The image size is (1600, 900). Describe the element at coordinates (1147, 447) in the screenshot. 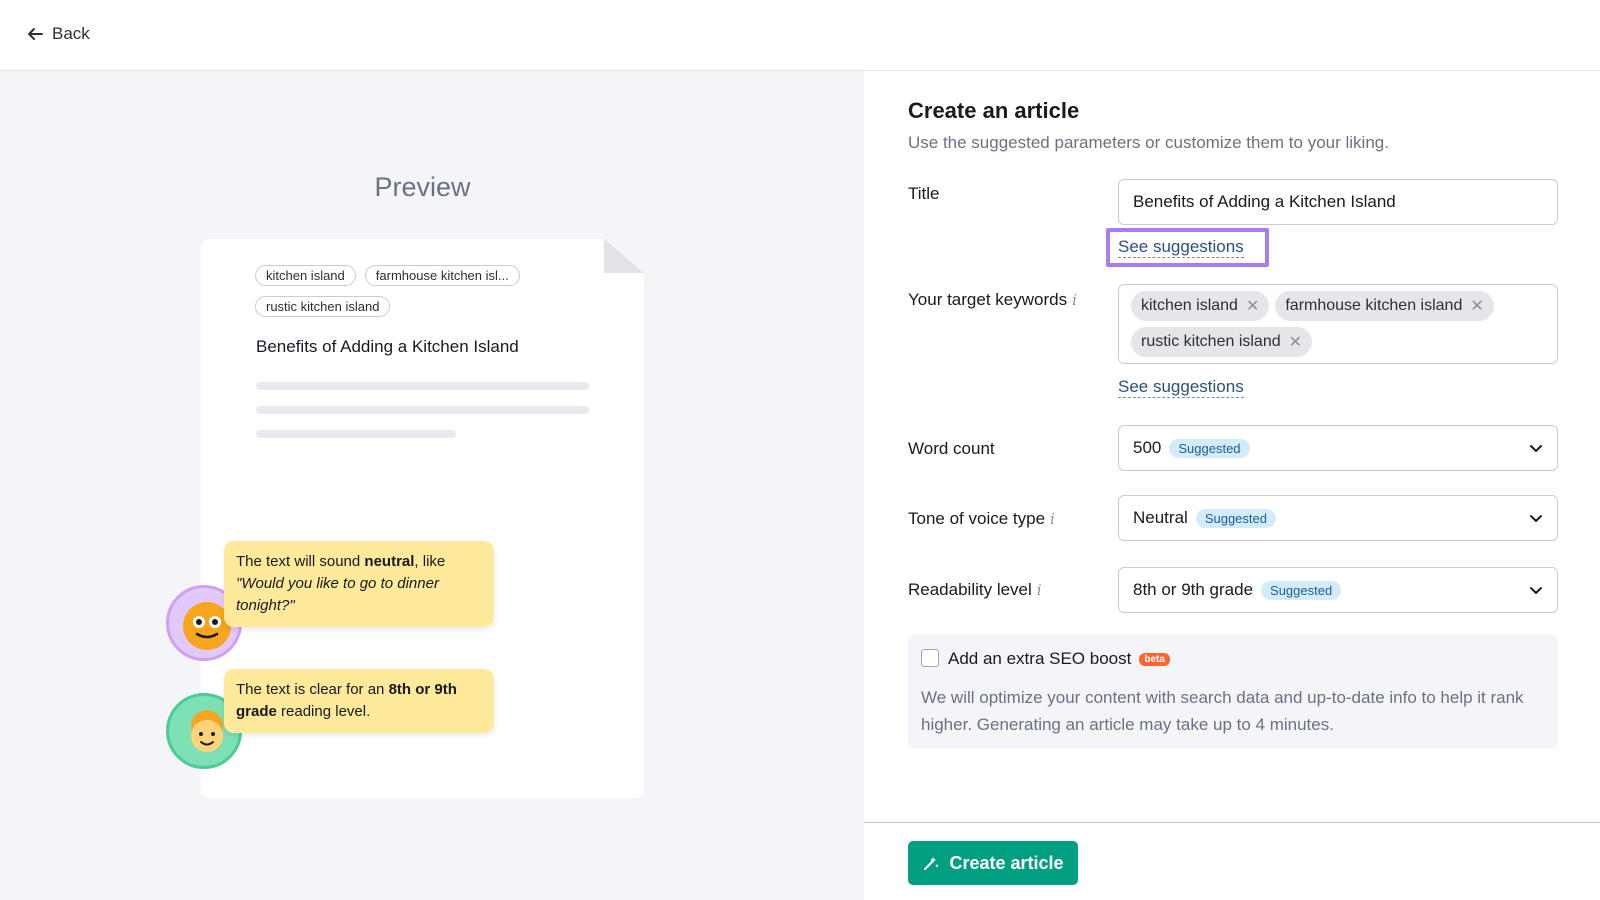

I see `word-count-value: 500` at that location.